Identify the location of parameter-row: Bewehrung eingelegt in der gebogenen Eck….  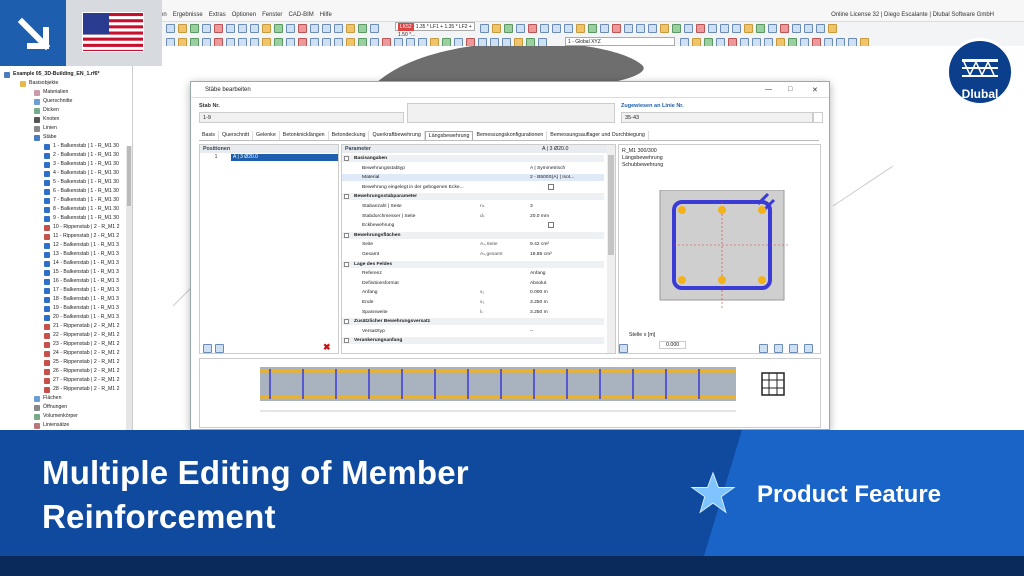
(473, 187).